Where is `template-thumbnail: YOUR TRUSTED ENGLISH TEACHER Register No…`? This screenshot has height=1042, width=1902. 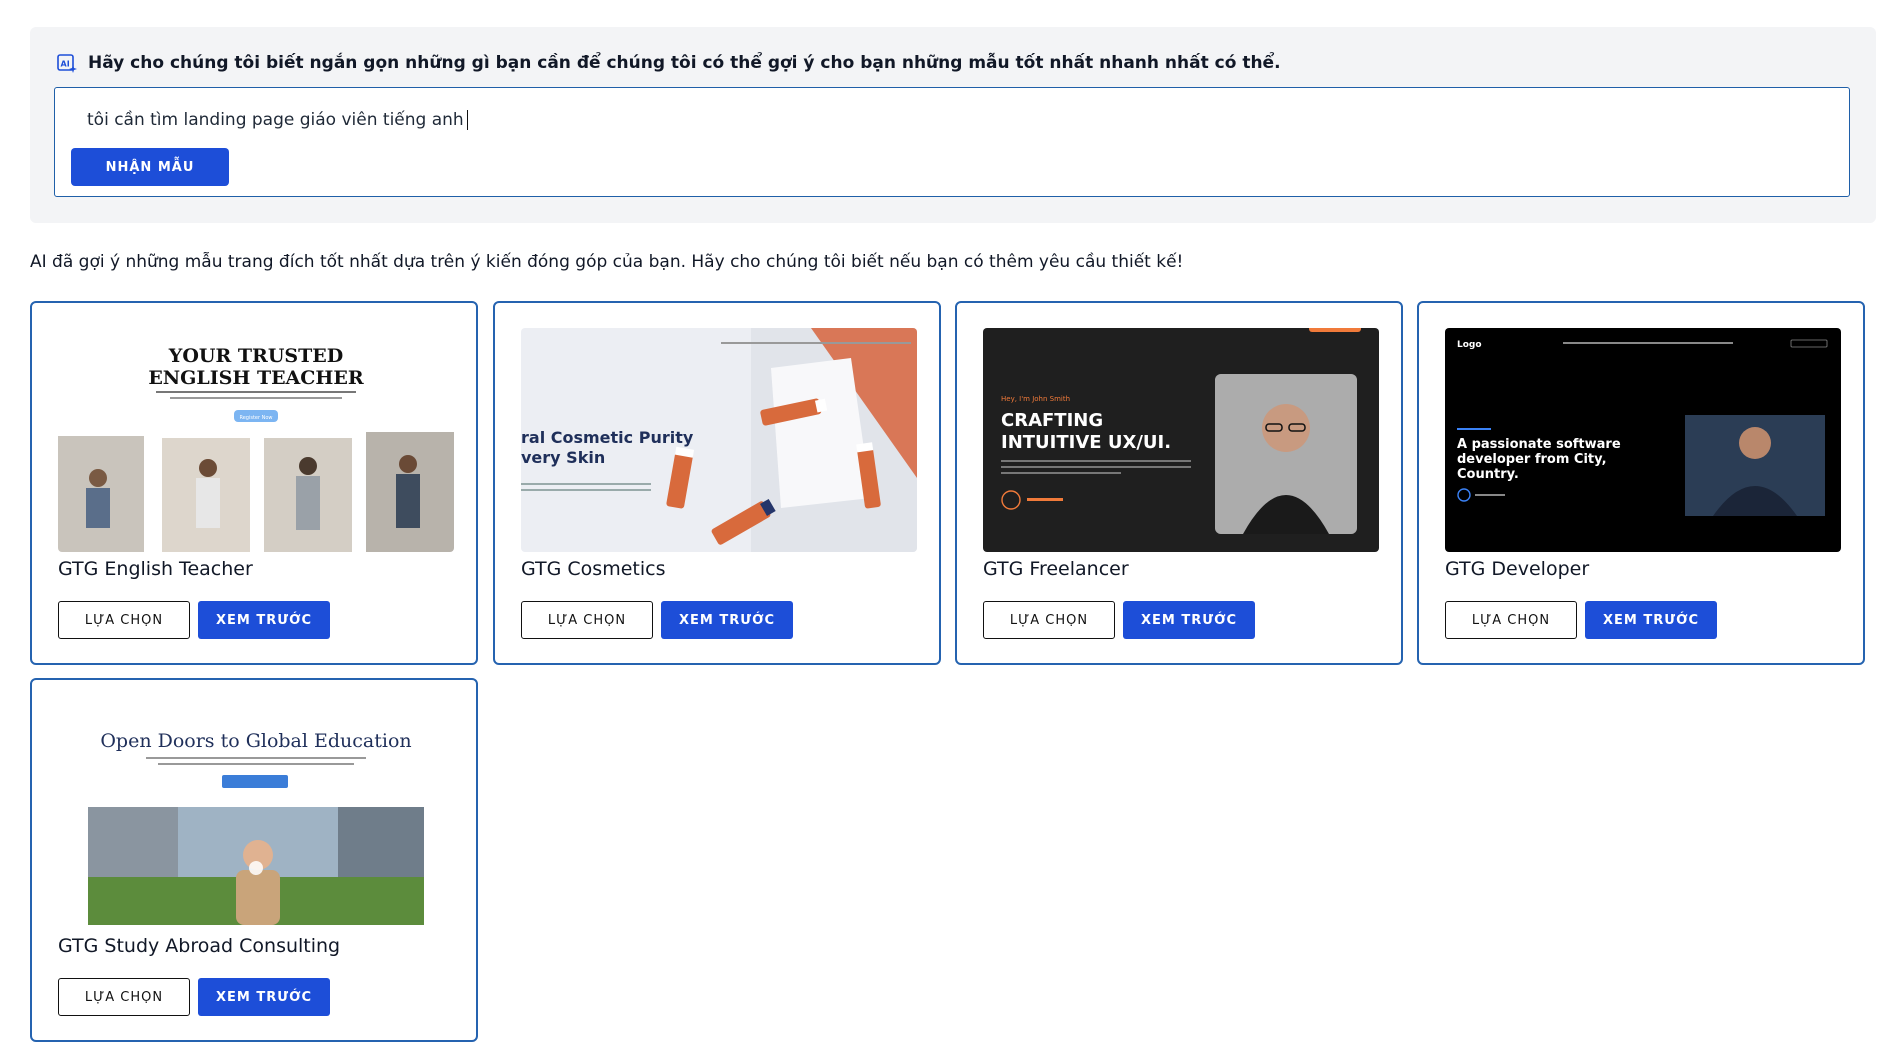 template-thumbnail: YOUR TRUSTED ENGLISH TEACHER Register No… is located at coordinates (256, 440).